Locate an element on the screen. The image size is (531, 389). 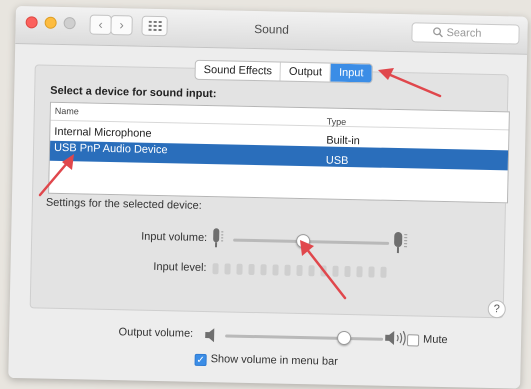
column-header-type: Type is located at coordinates (337, 122).